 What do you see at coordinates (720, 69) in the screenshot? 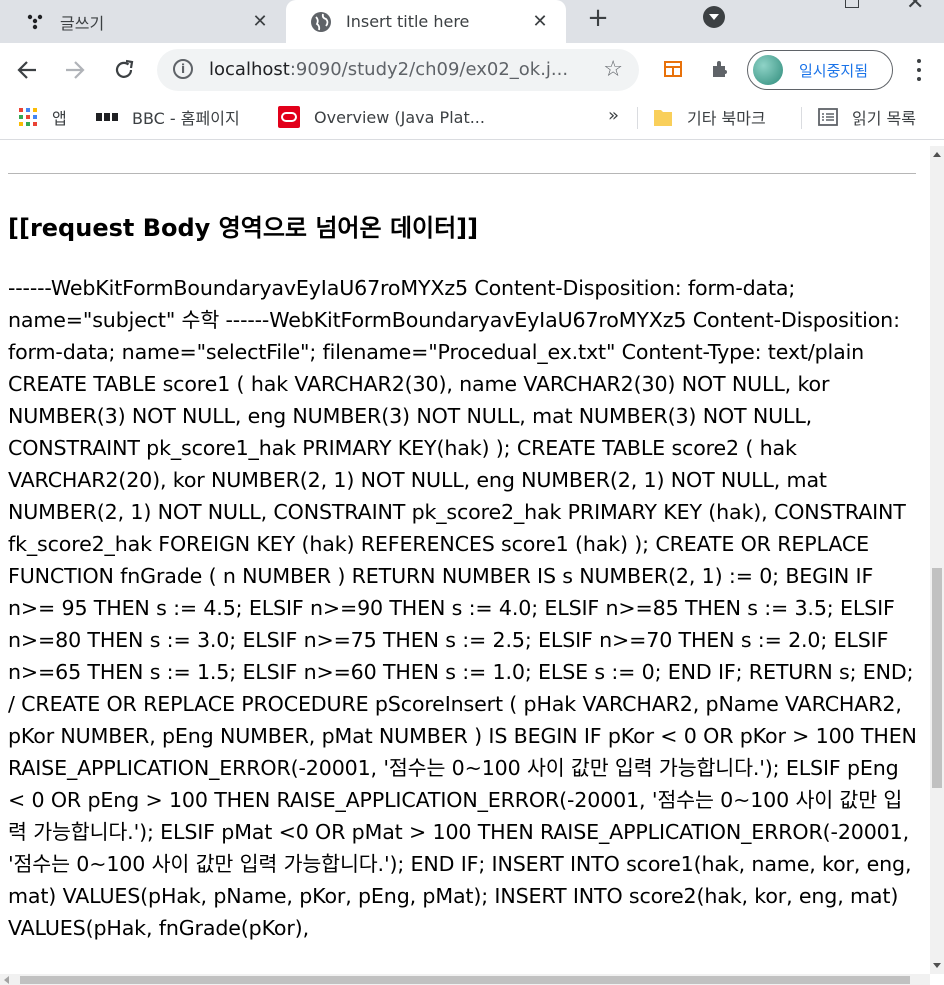
I see `extensions-icon` at bounding box center [720, 69].